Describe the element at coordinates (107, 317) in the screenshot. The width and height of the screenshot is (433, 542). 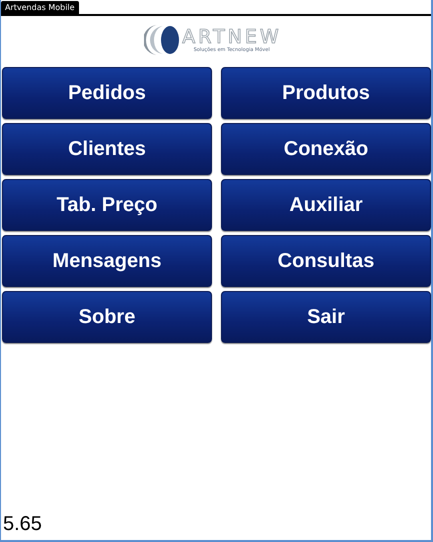
I see `menu-button: Sobre` at that location.